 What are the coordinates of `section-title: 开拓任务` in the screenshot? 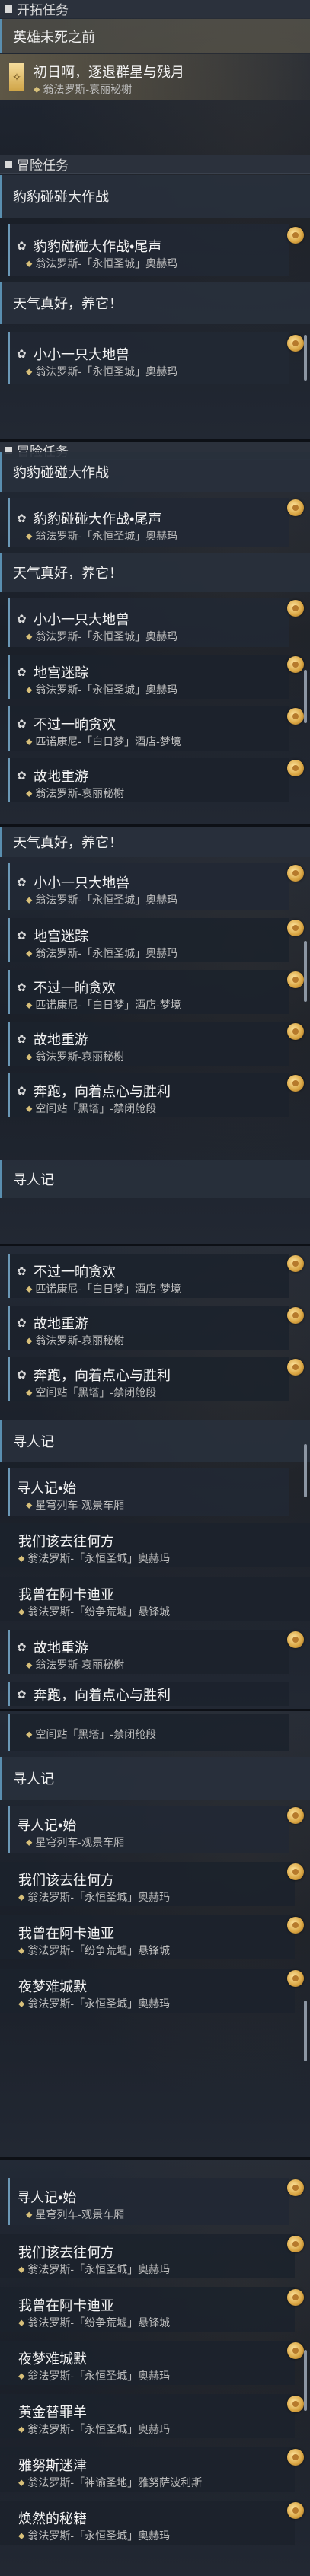 It's located at (43, 10).